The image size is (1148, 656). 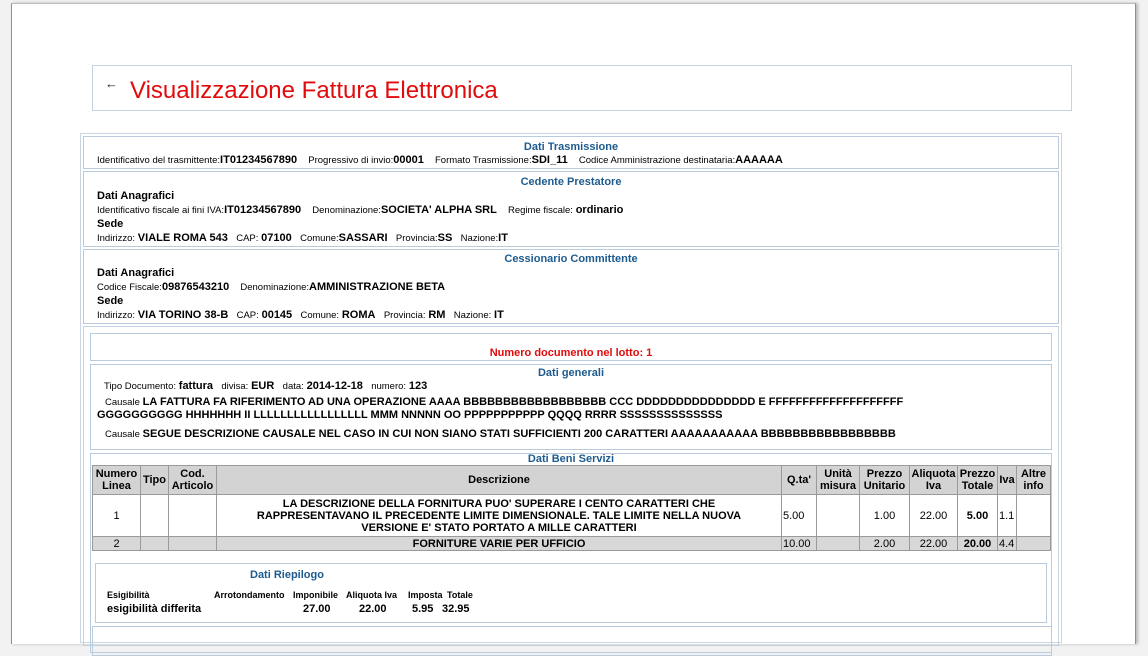 What do you see at coordinates (799, 480) in the screenshot?
I see `col-qta: Q.ta'` at bounding box center [799, 480].